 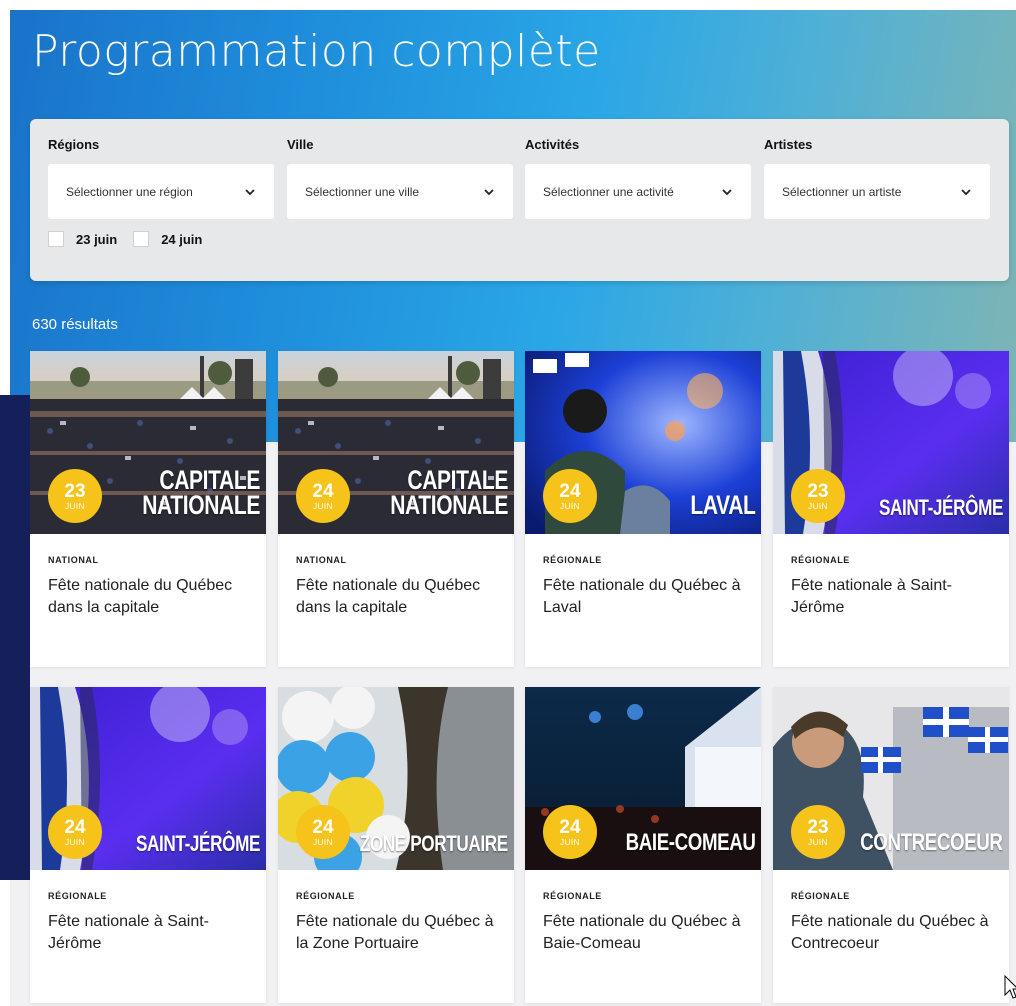 I want to click on region-select: Sélectionner une région, so click(x=161, y=191).